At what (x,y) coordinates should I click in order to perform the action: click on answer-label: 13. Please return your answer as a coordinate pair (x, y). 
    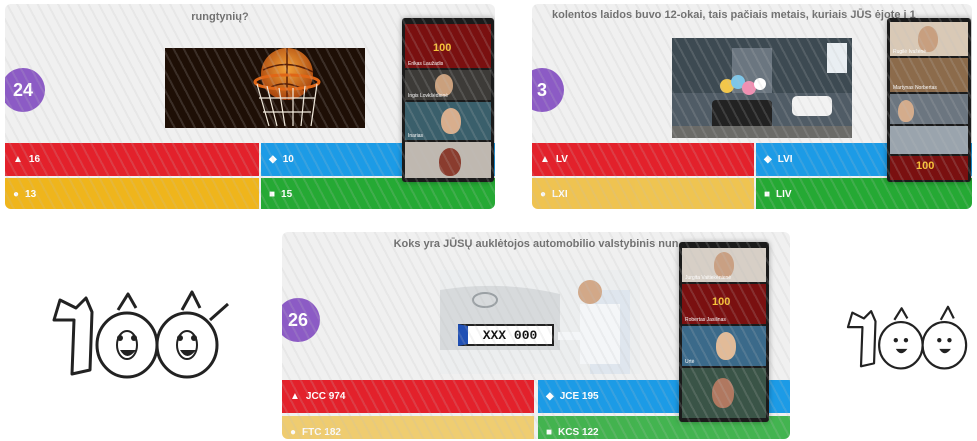
    Looking at the image, I should click on (31, 194).